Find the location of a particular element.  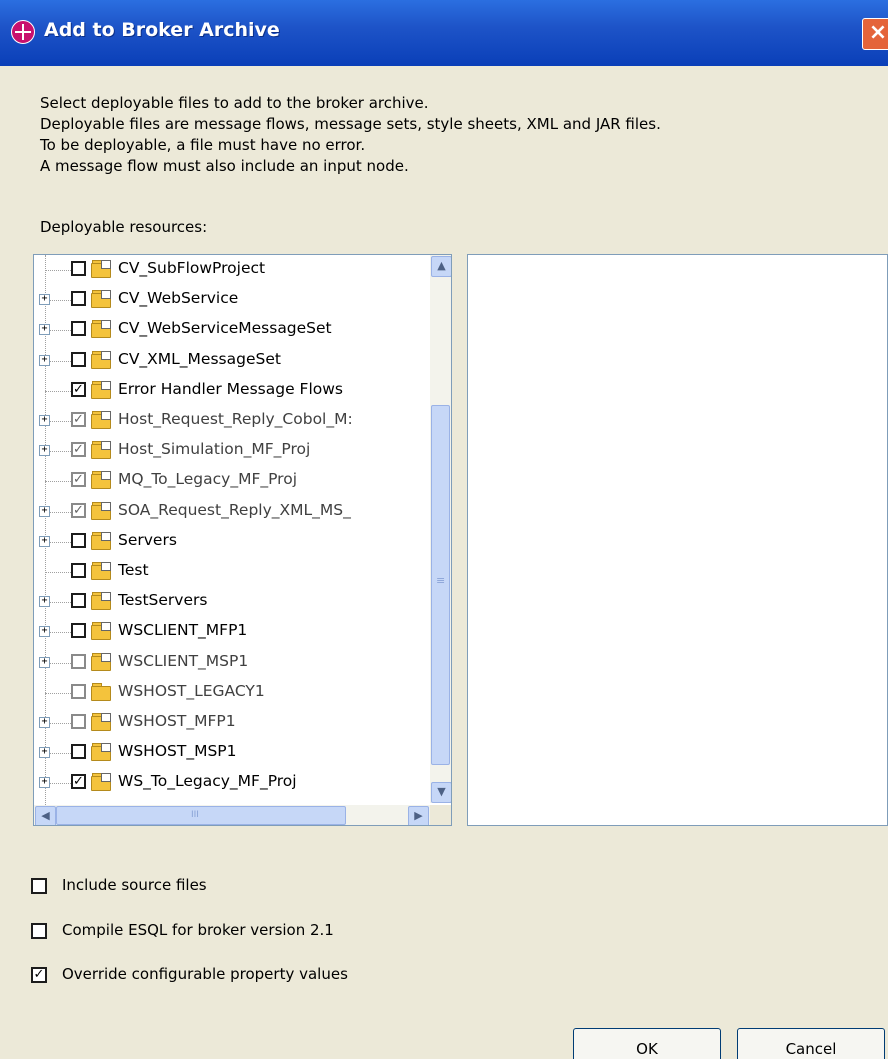

tree-item: WSHOST_LEGACY1 is located at coordinates (231, 693).